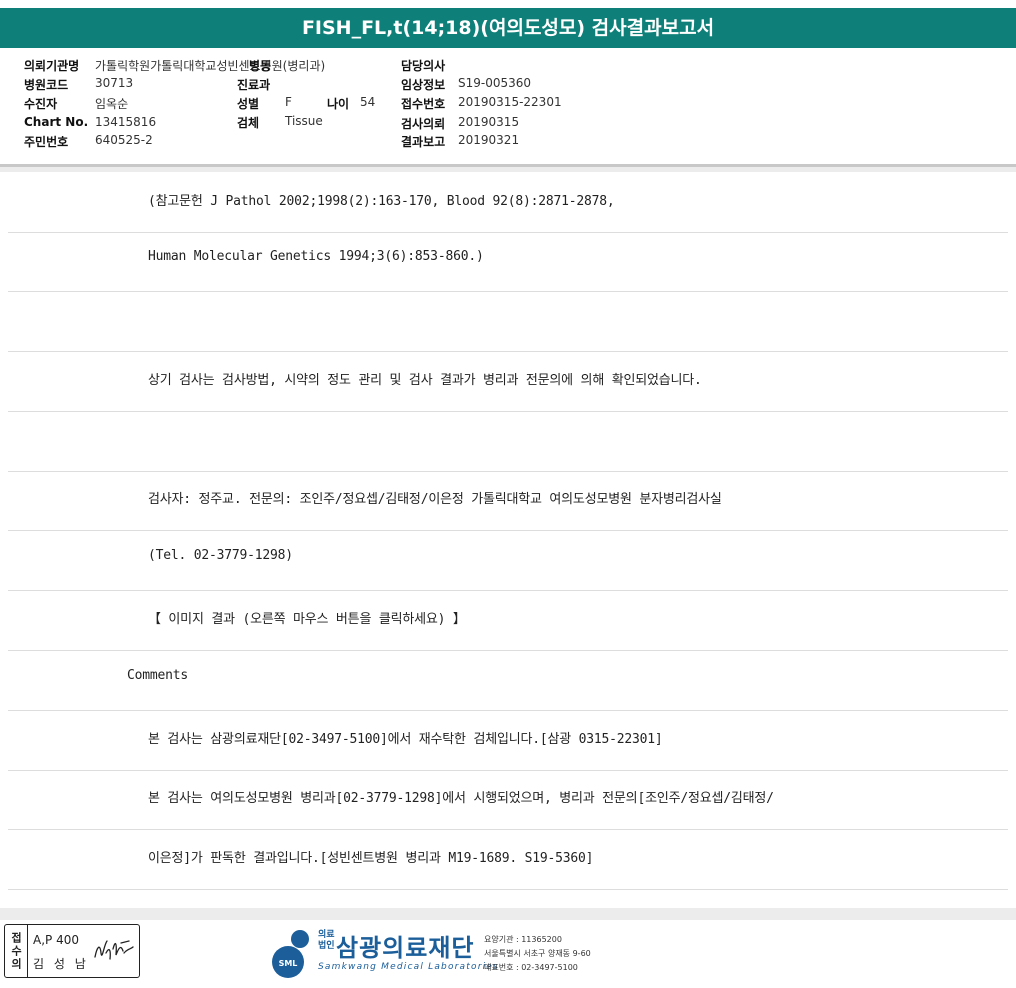 The image size is (1016, 988). Describe the element at coordinates (46, 142) in the screenshot. I see `id-label: 주민번호` at that location.